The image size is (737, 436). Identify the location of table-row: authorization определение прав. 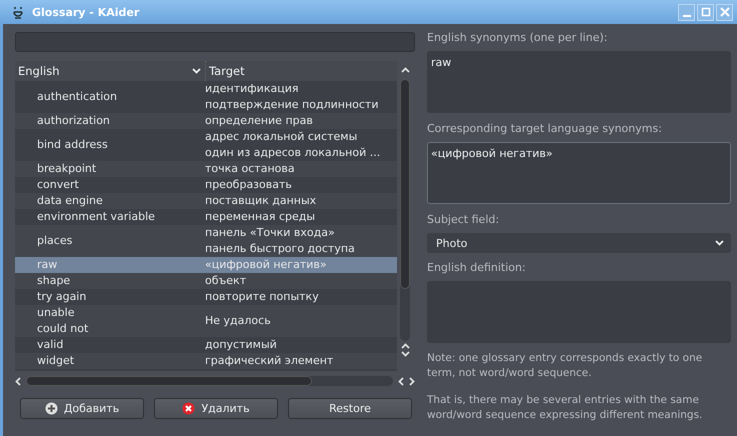
(206, 121).